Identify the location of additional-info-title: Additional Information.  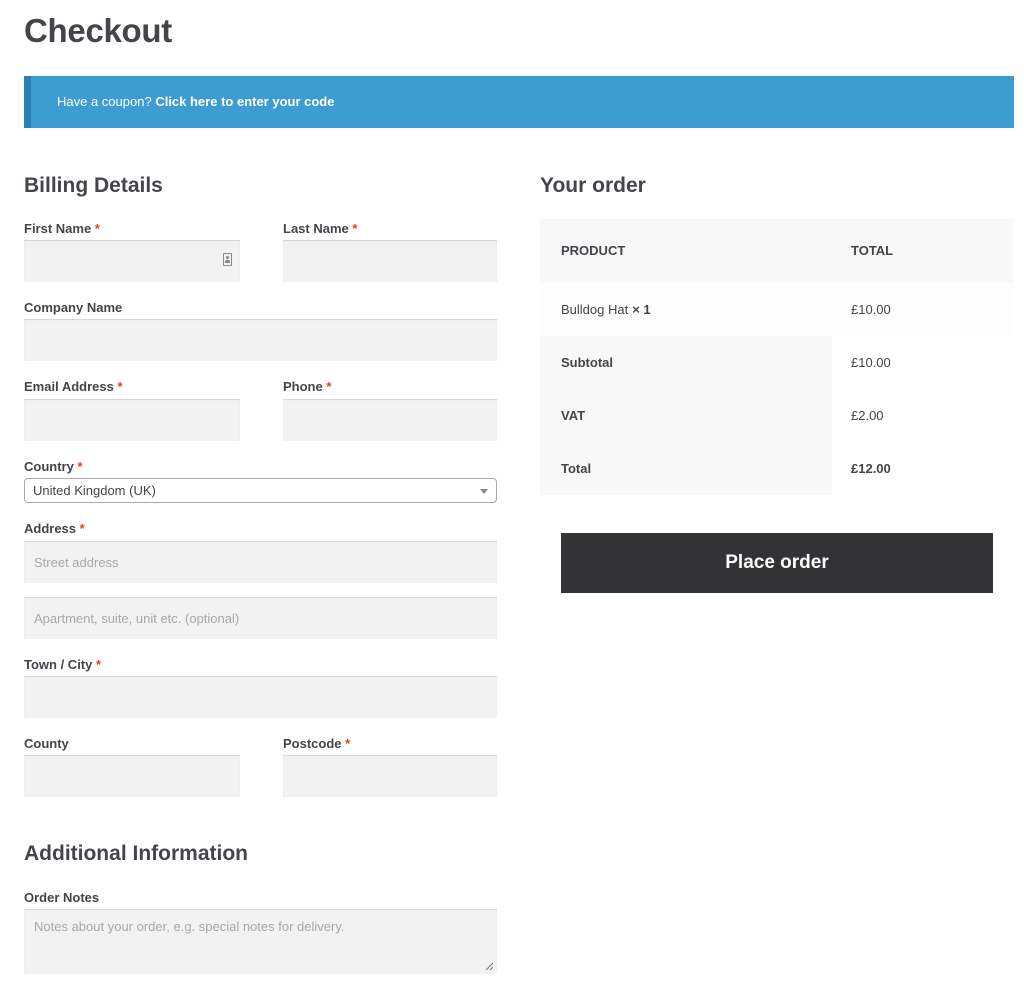
(136, 853).